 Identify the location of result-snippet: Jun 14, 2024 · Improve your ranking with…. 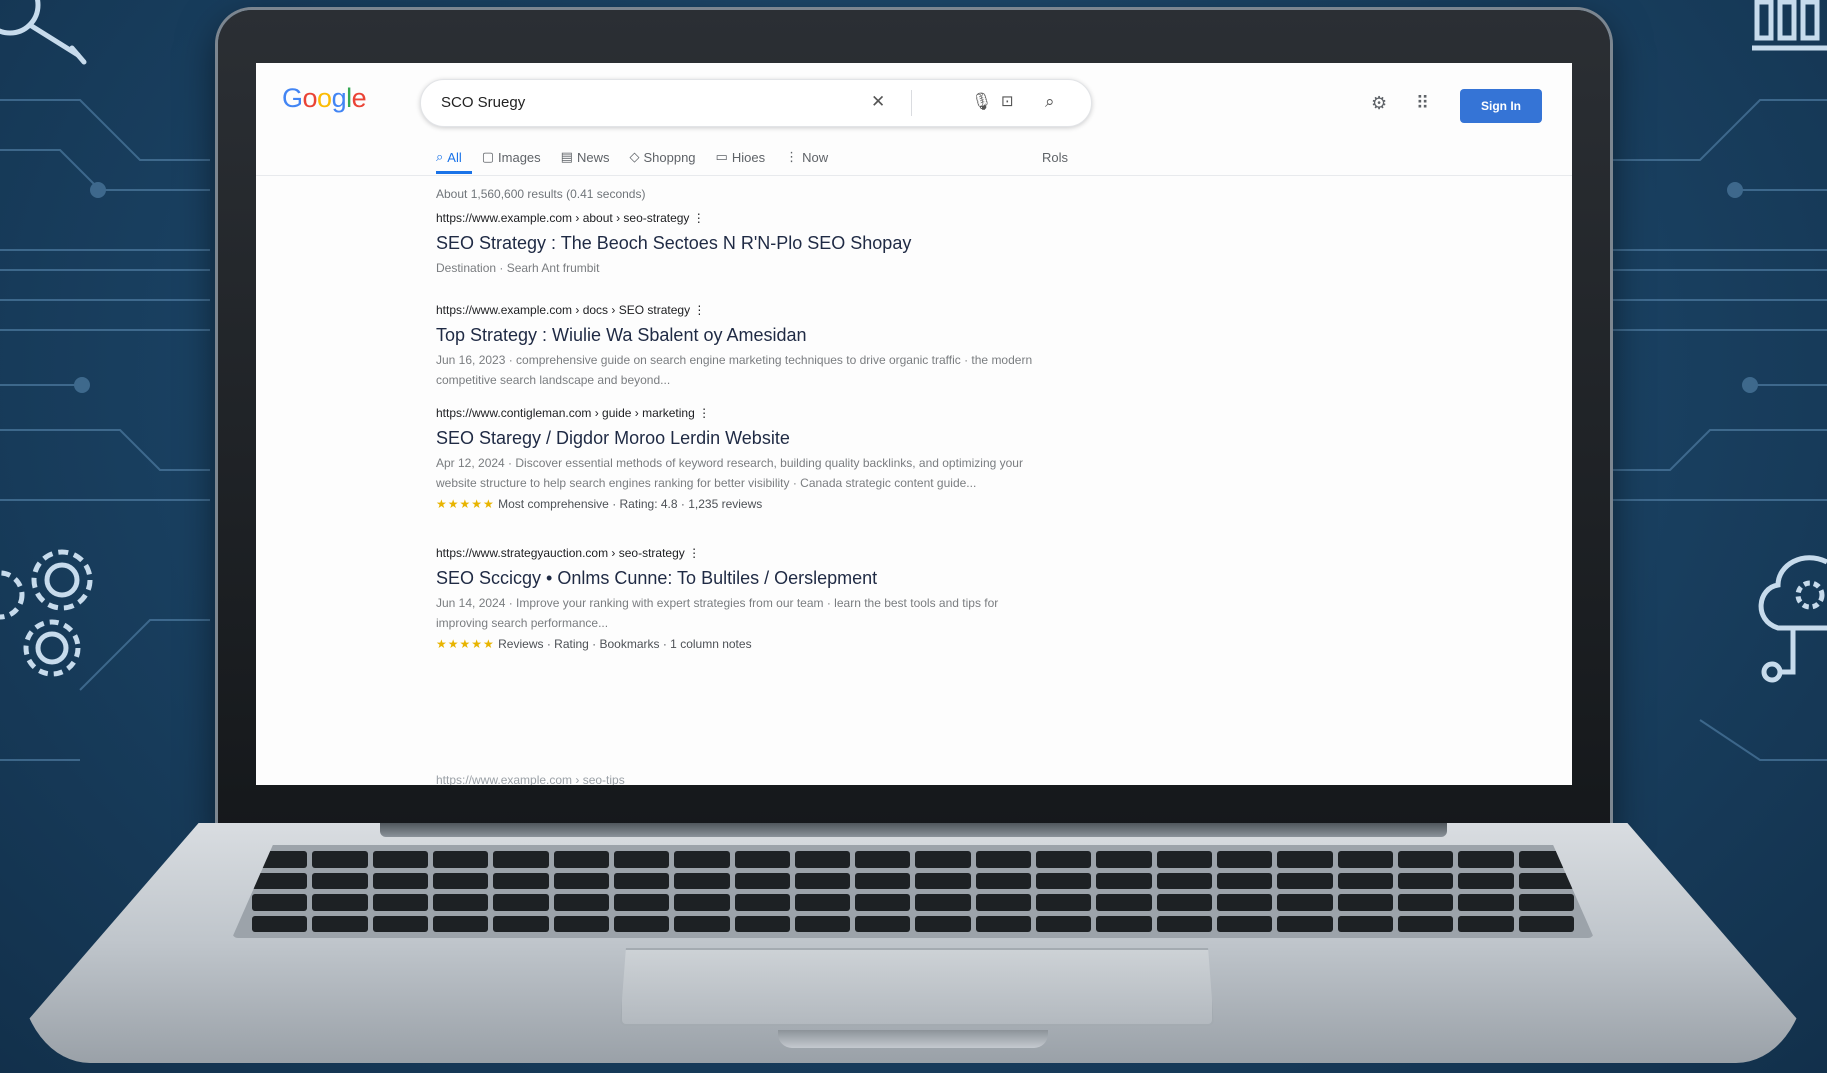
(717, 613).